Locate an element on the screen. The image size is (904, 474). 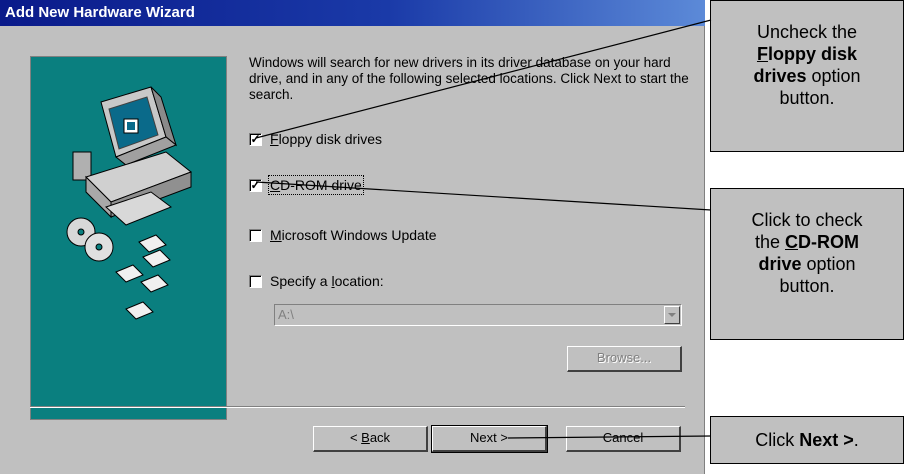
floppy-label: Floppy disk drives is located at coordinates (326, 139).